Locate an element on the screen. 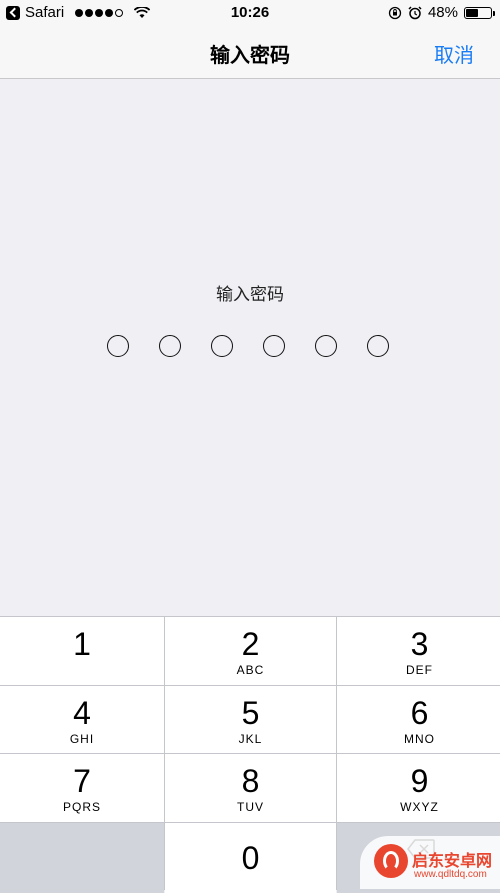 The height and width of the screenshot is (893, 500). passcode-prompt: 输入密码 is located at coordinates (250, 294).